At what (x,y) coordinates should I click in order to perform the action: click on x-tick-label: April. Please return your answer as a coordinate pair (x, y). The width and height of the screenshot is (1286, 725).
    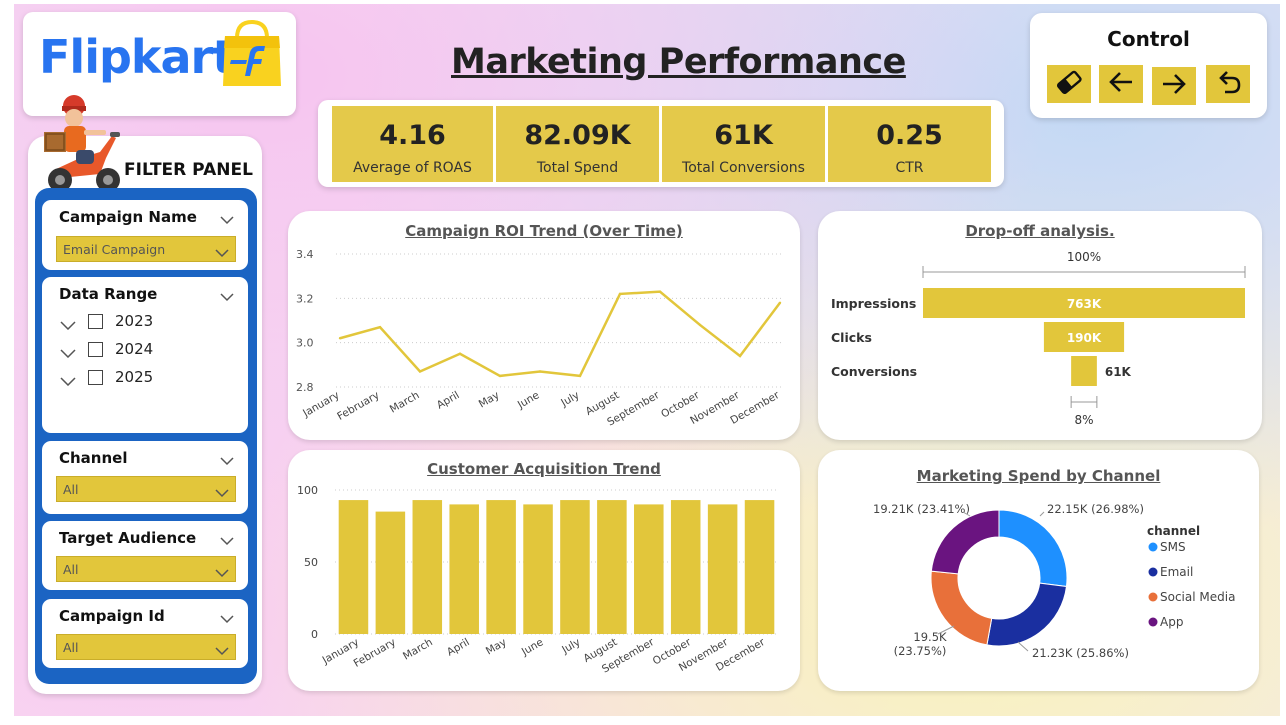
    Looking at the image, I should click on (458, 647).